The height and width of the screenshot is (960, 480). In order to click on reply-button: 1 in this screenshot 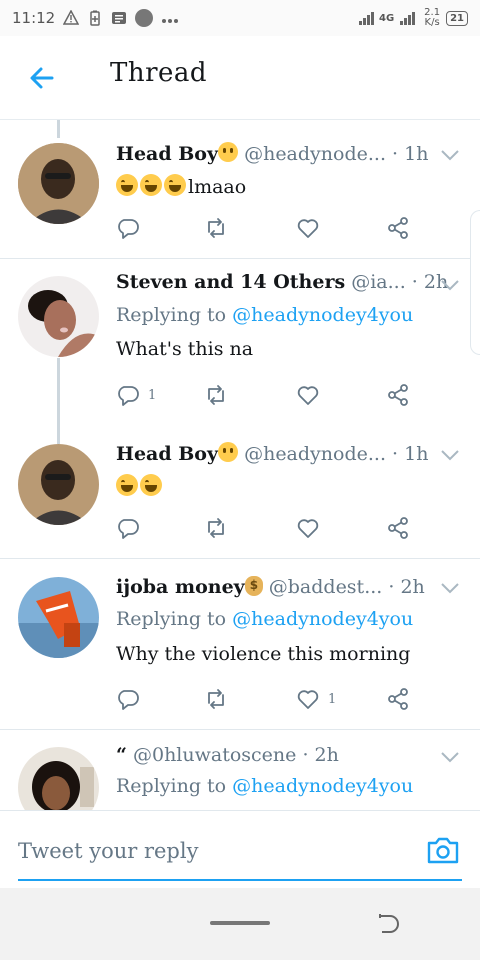, I will do `click(136, 395)`.